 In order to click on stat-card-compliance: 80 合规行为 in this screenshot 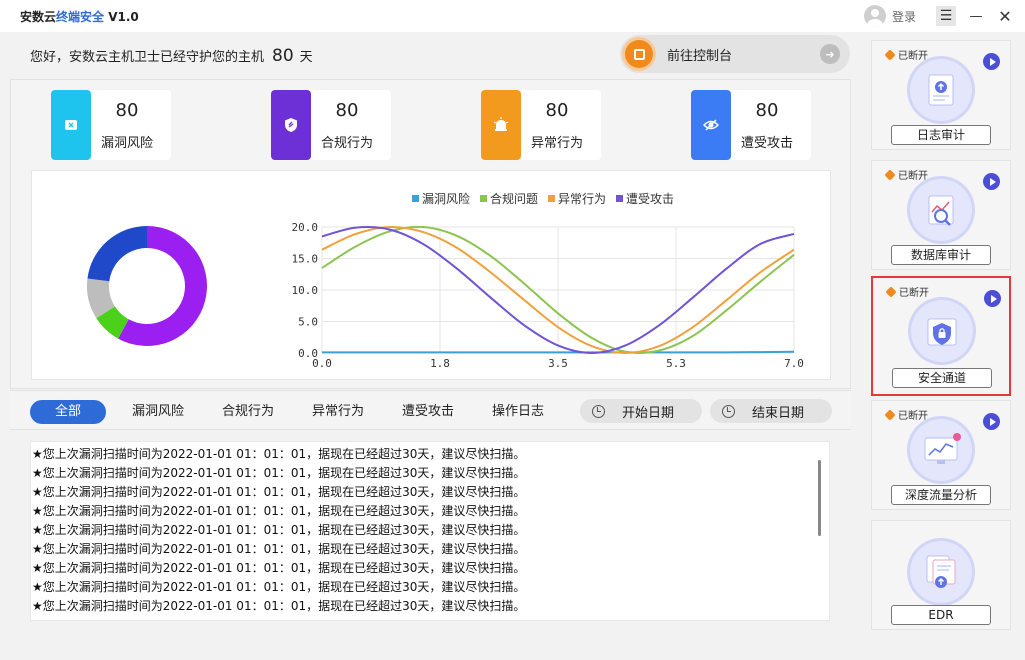, I will do `click(331, 125)`.